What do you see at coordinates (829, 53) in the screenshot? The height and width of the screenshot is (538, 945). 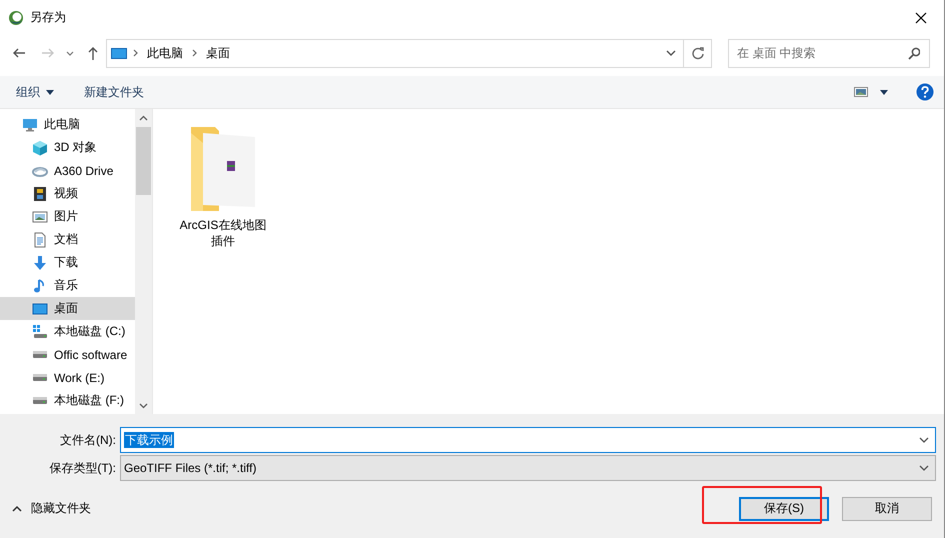 I see `search-field: 在 桌面 中搜索` at bounding box center [829, 53].